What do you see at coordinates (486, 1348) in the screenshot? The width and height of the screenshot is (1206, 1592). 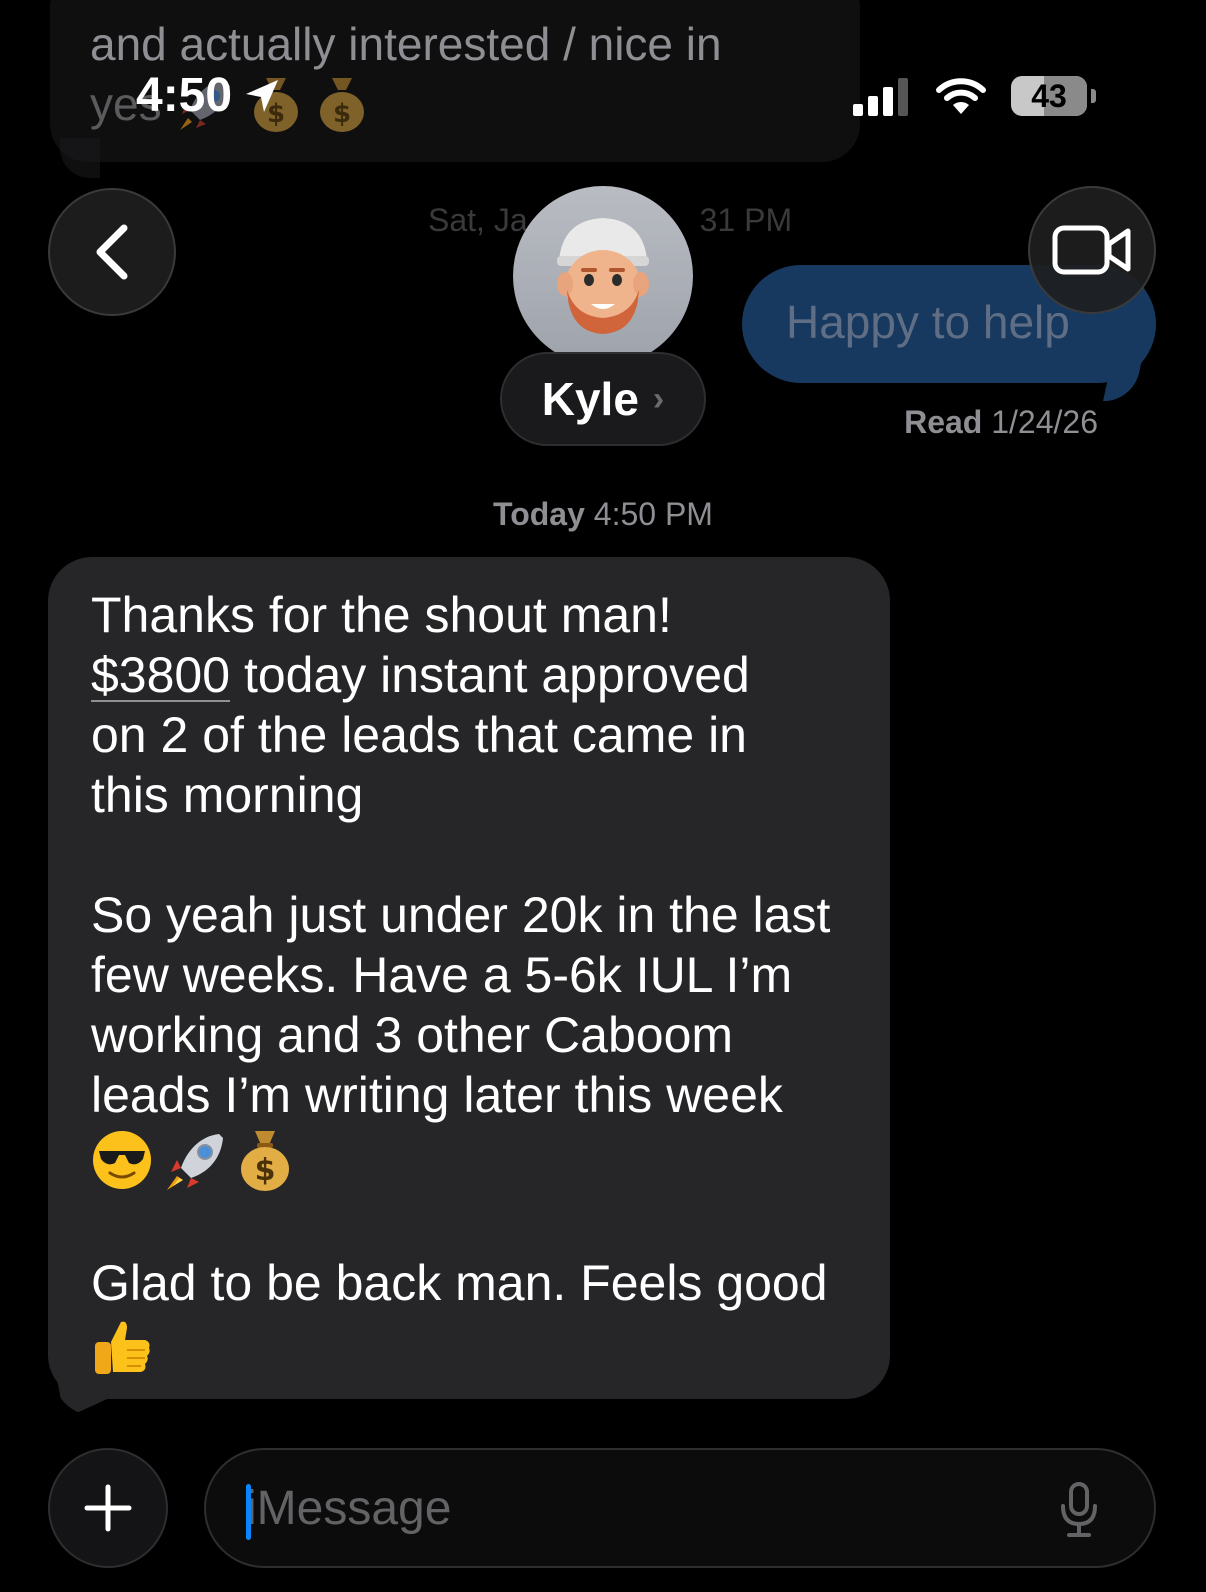 I see `emoji-row` at bounding box center [486, 1348].